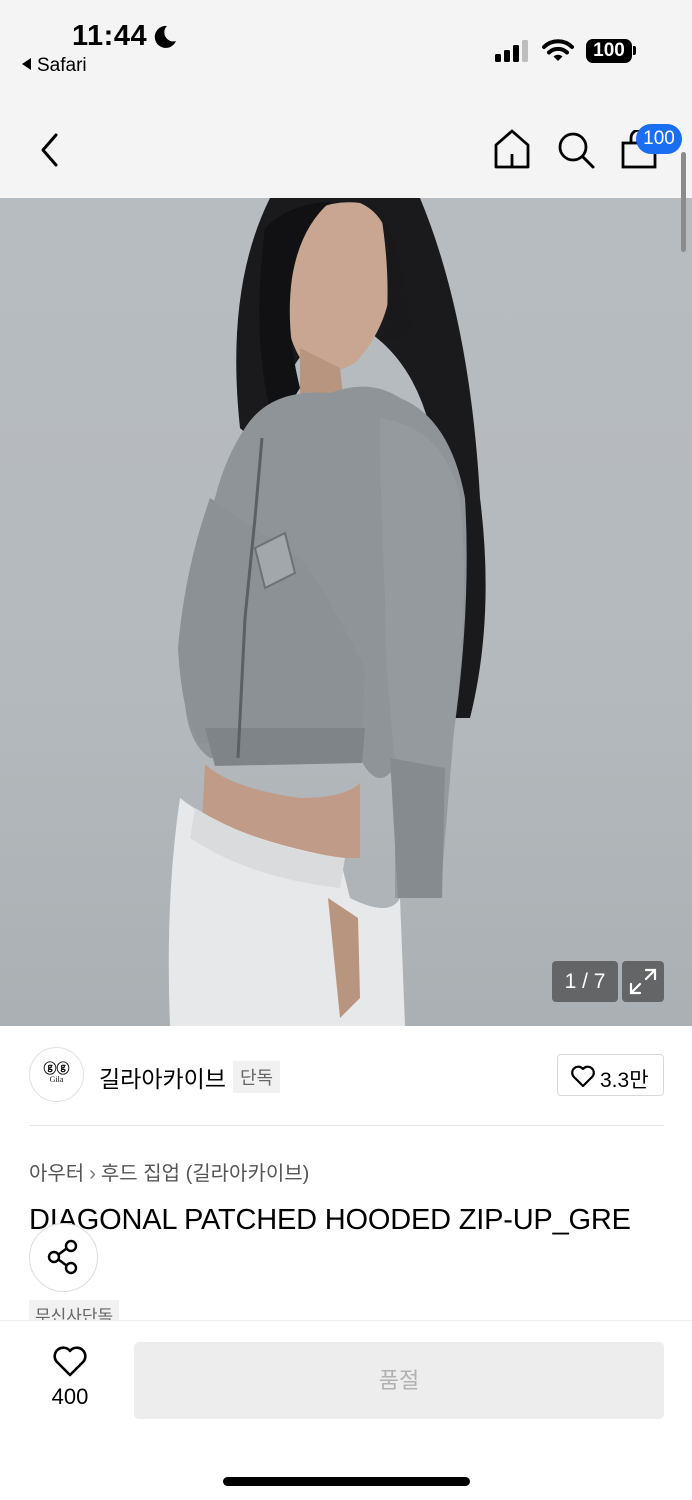  I want to click on search-icon, so click(576, 150).